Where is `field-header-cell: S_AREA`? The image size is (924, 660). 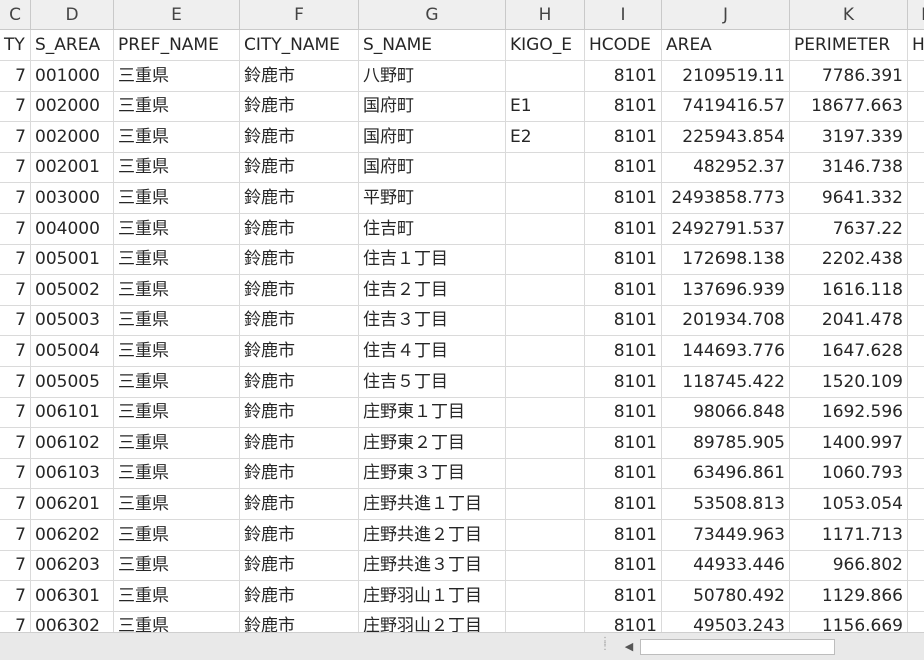
field-header-cell: S_AREA is located at coordinates (72, 45).